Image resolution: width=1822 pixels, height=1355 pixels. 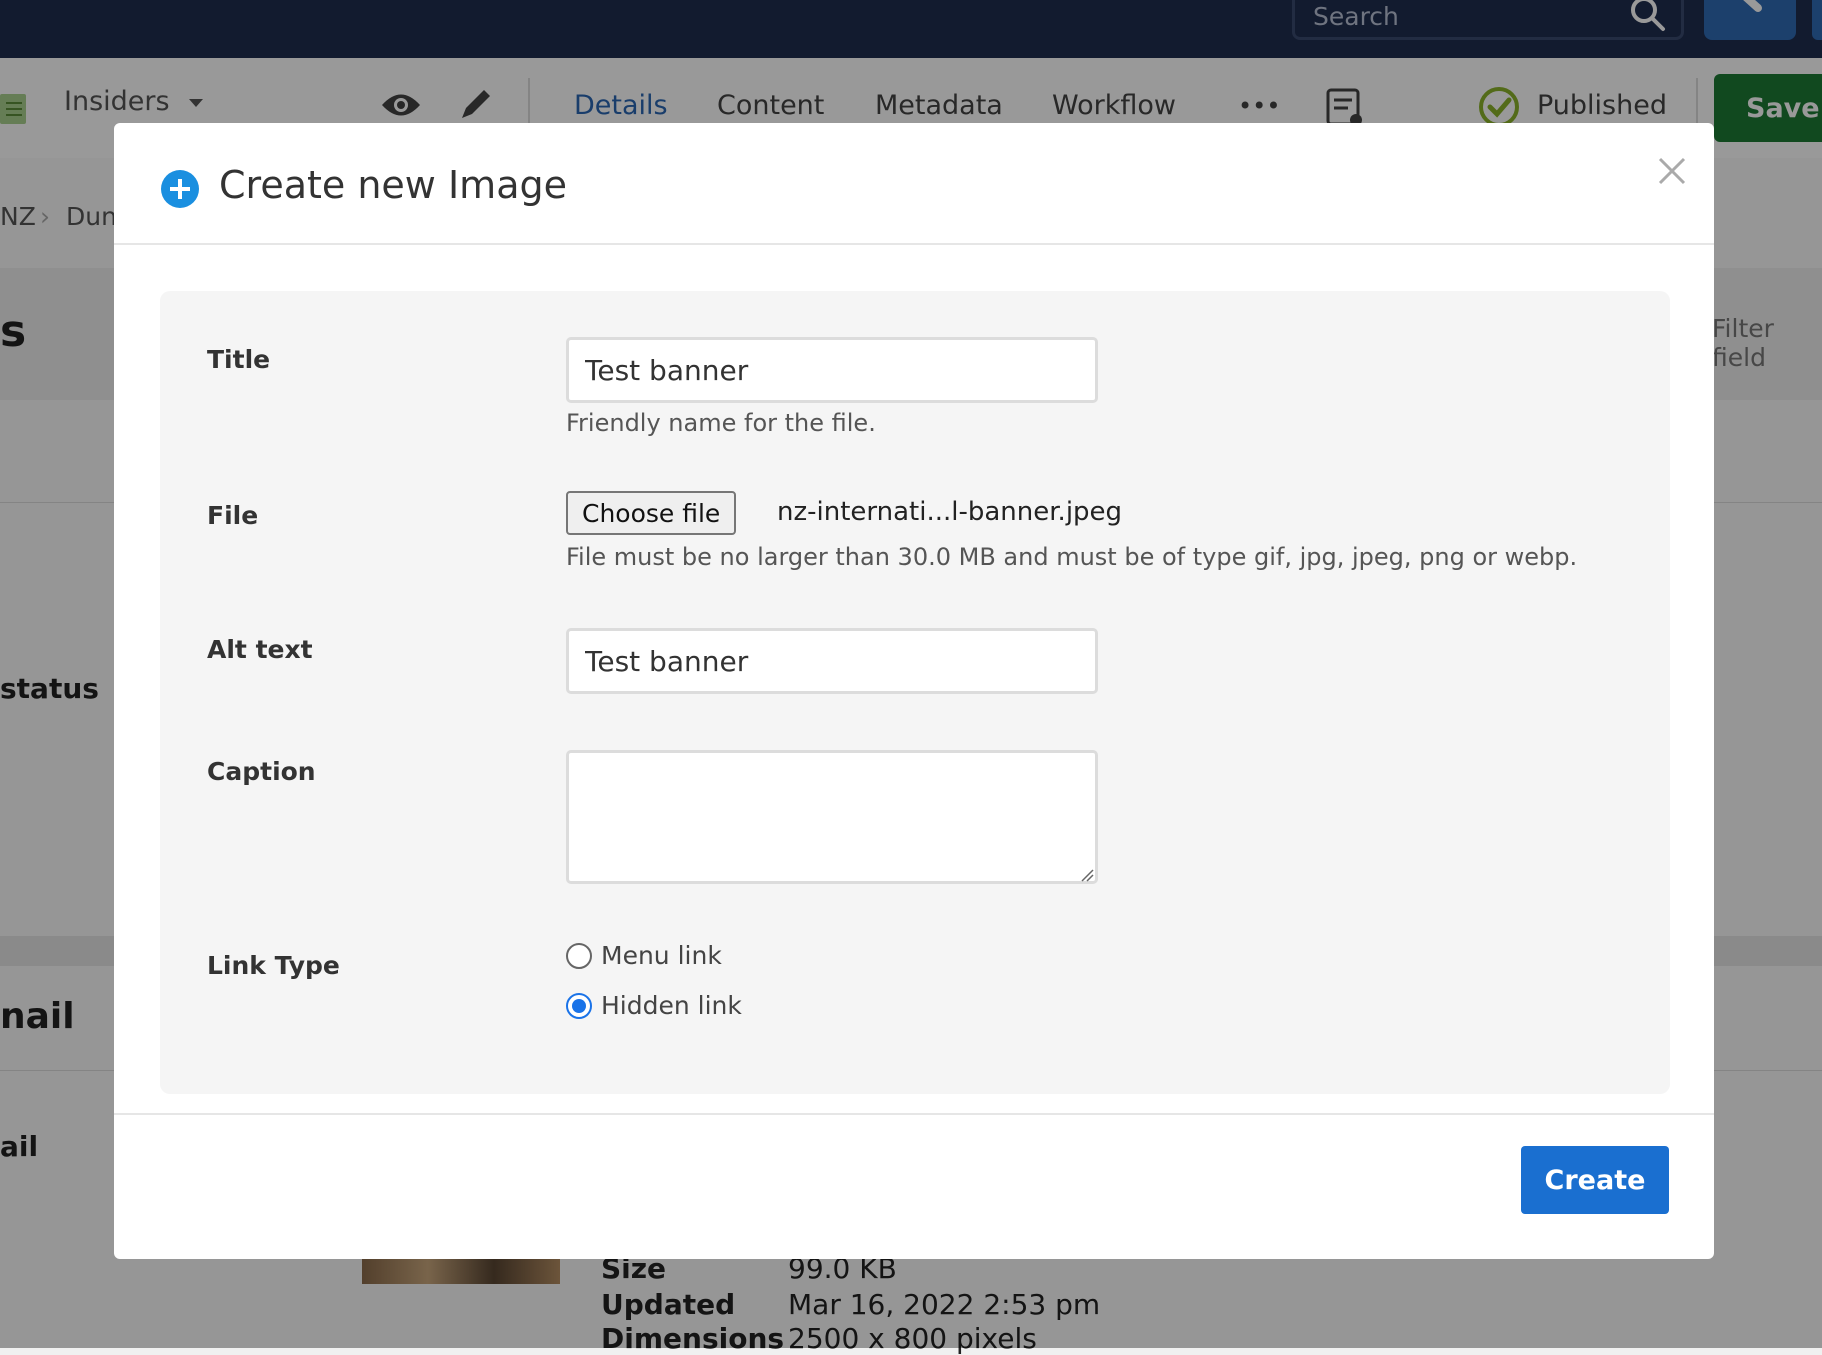 I want to click on file-label: File, so click(x=233, y=515).